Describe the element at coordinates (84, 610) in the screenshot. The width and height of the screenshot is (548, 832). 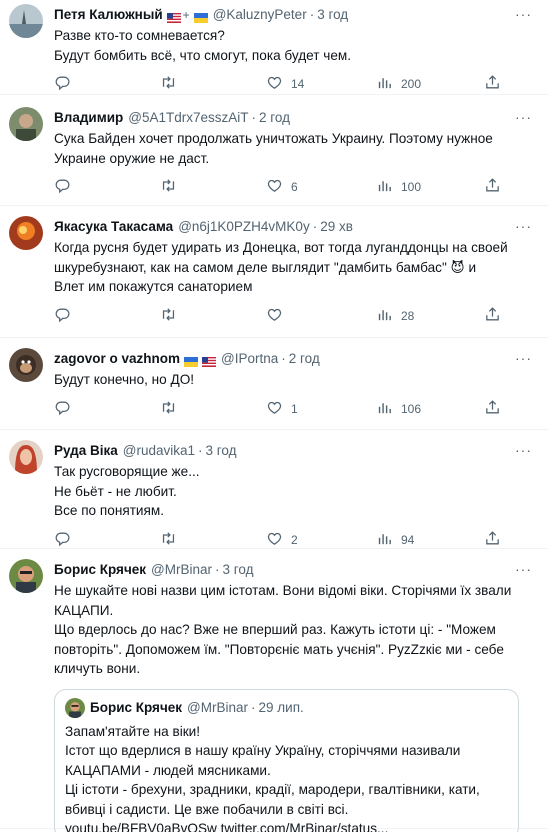
I see `tweet-text-line: КАЦАПИ.` at that location.